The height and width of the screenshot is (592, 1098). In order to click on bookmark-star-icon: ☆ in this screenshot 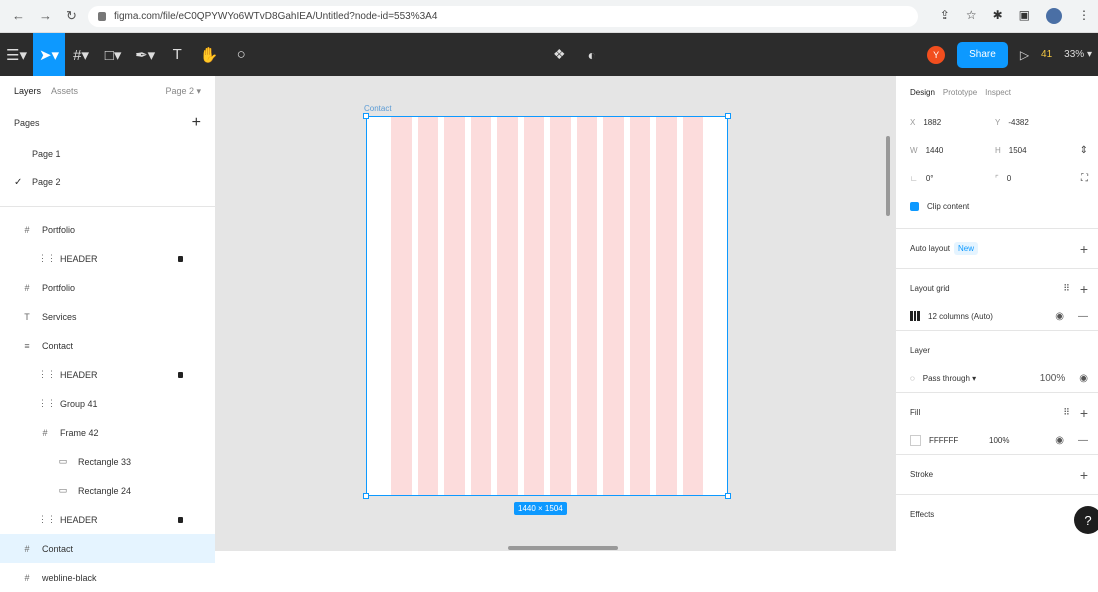, I will do `click(971, 16)`.